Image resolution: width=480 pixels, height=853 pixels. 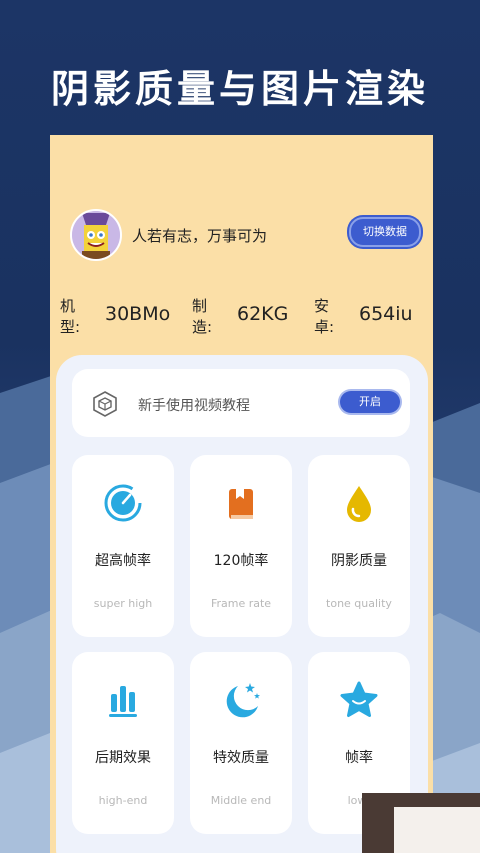 What do you see at coordinates (324, 316) in the screenshot?
I see `stat-label: 安卓:` at bounding box center [324, 316].